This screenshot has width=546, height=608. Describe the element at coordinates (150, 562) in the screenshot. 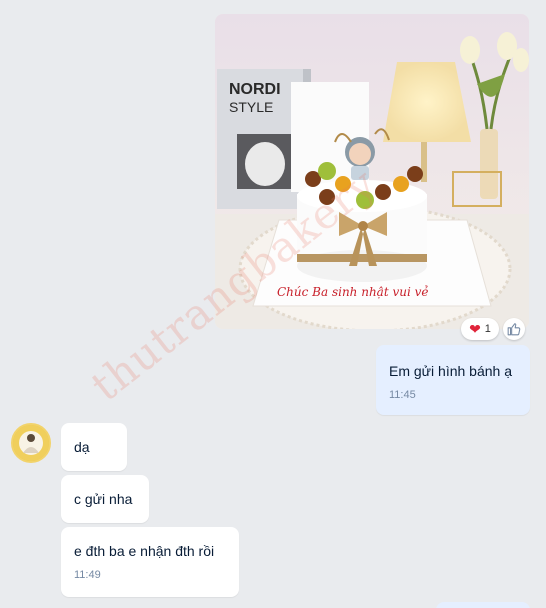

I see `message-bubble-received: e đth ba e nhận đth rồi 11:49` at that location.